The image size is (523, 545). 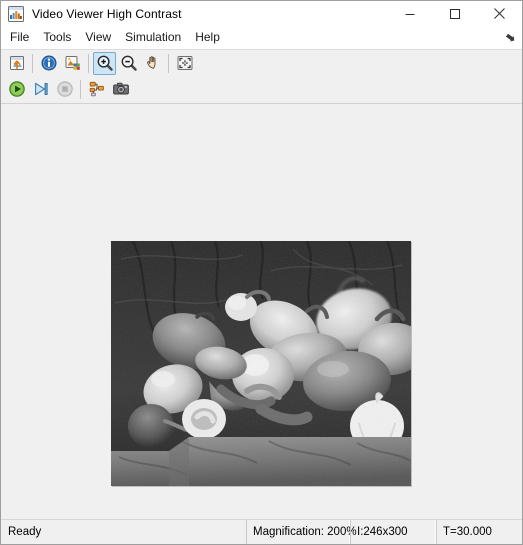 What do you see at coordinates (499, 13) in the screenshot?
I see `close-button` at bounding box center [499, 13].